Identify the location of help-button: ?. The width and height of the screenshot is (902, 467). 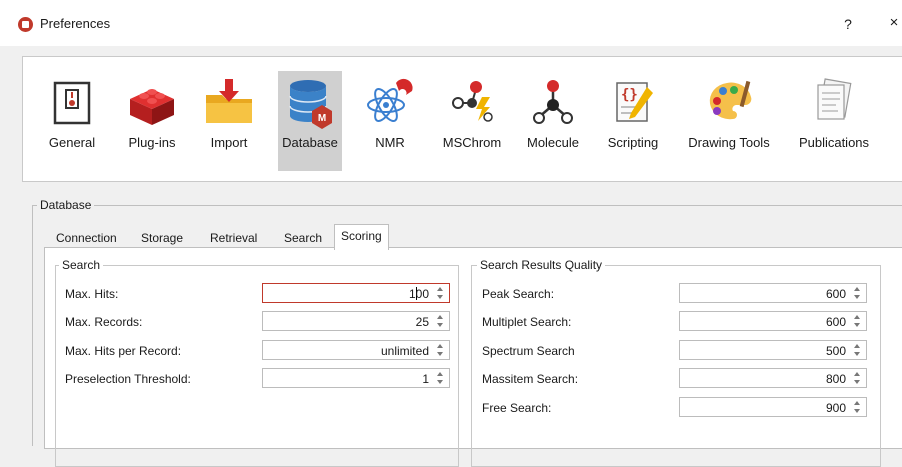
(848, 24).